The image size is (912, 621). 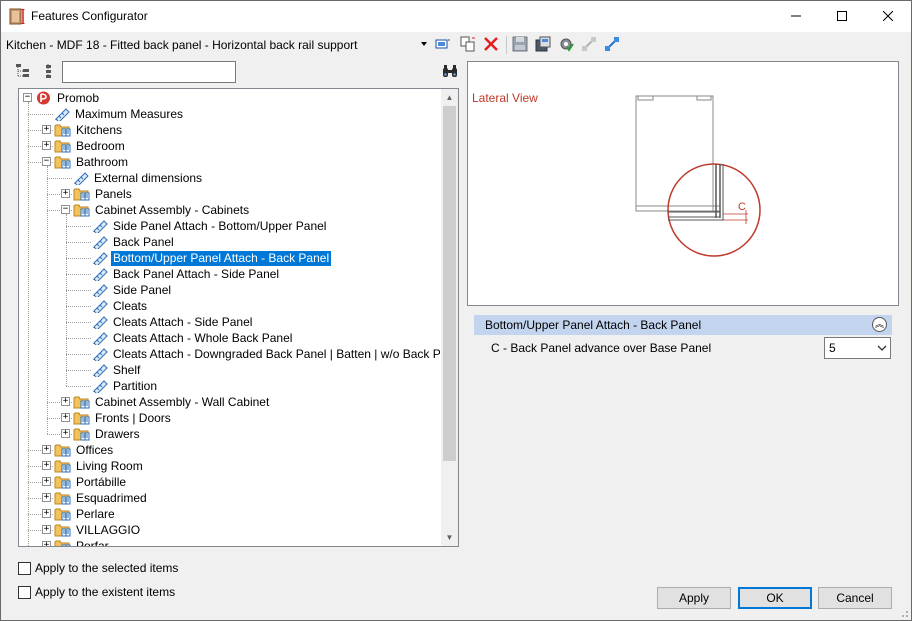 I want to click on tree-node: Bottom/Upper Panel Attach - Back Panel, so click(x=212, y=258).